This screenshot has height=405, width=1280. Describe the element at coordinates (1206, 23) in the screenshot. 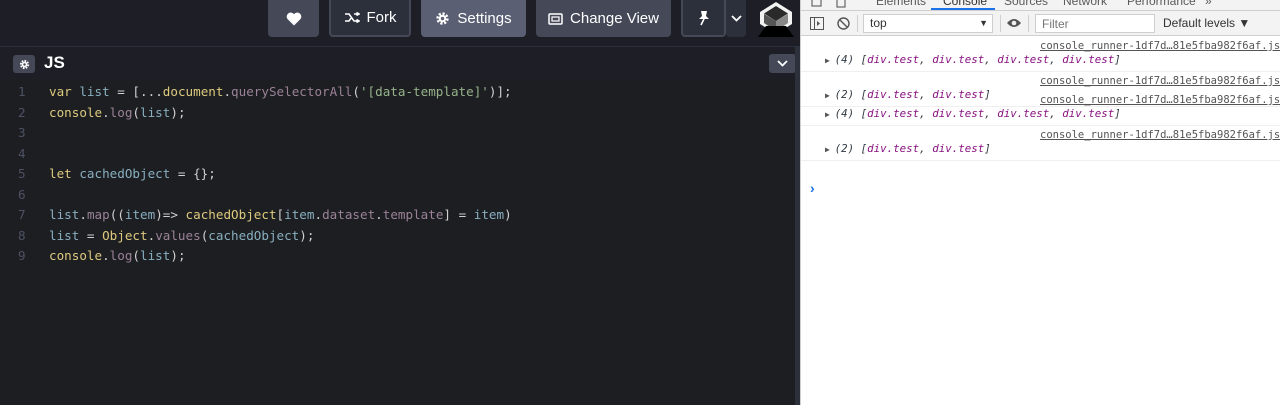

I see `log-levels-dropdown: Default levels ▼` at that location.